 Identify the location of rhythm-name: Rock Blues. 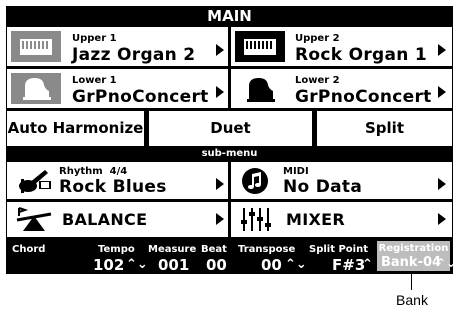
(113, 187).